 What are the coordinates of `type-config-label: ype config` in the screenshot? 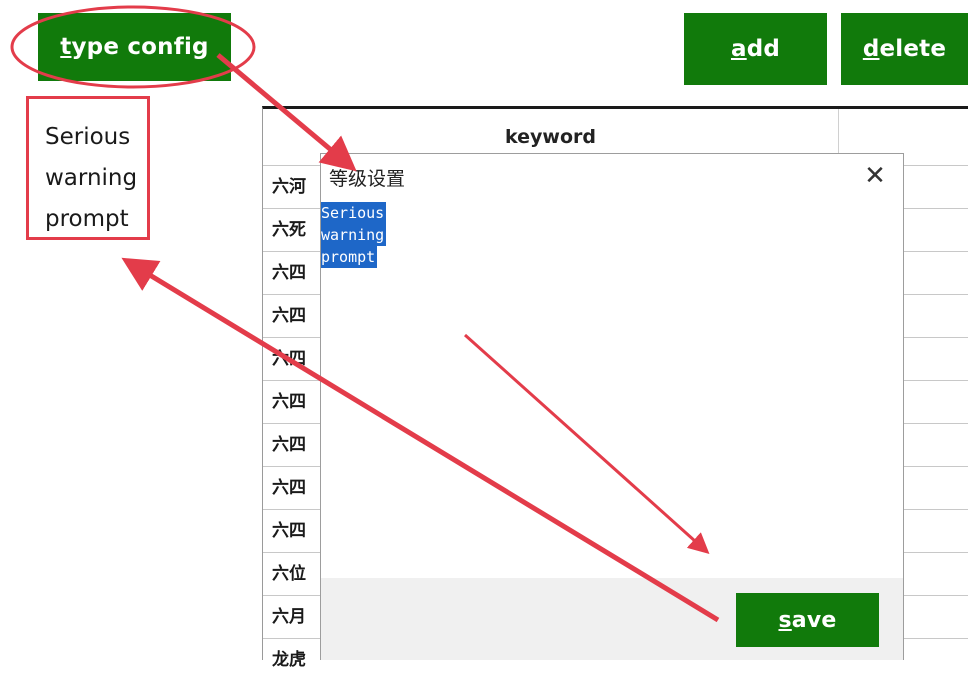 It's located at (140, 47).